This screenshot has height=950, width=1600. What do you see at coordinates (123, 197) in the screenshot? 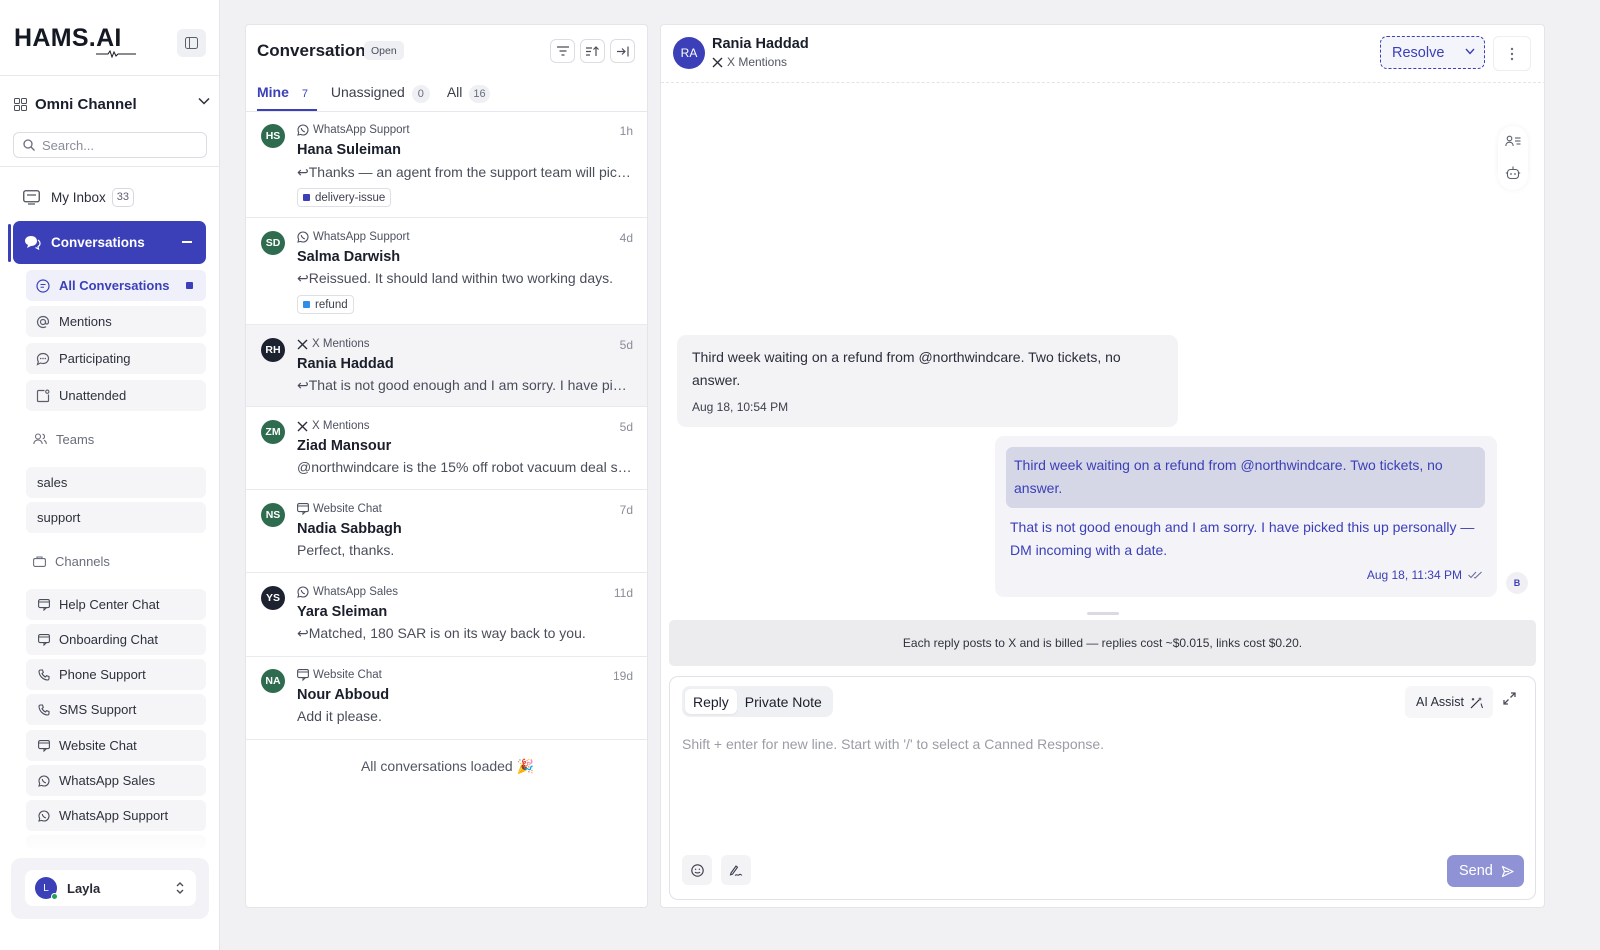
I see `inbox-count-badge: 33` at bounding box center [123, 197].